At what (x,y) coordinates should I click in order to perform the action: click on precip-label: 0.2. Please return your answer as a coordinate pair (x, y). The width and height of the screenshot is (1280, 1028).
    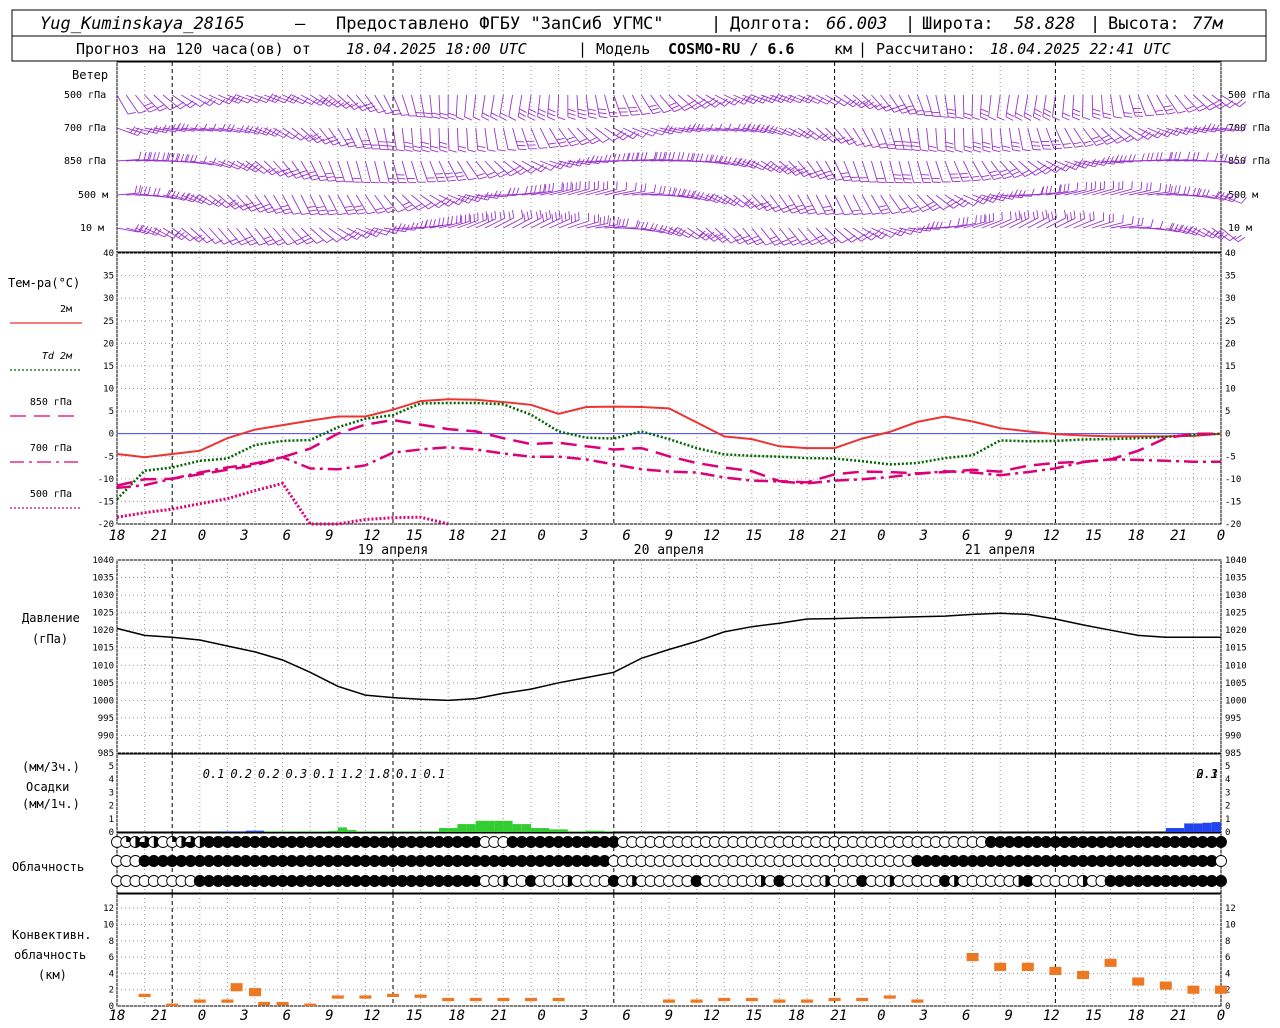
    Looking at the image, I should click on (241, 774).